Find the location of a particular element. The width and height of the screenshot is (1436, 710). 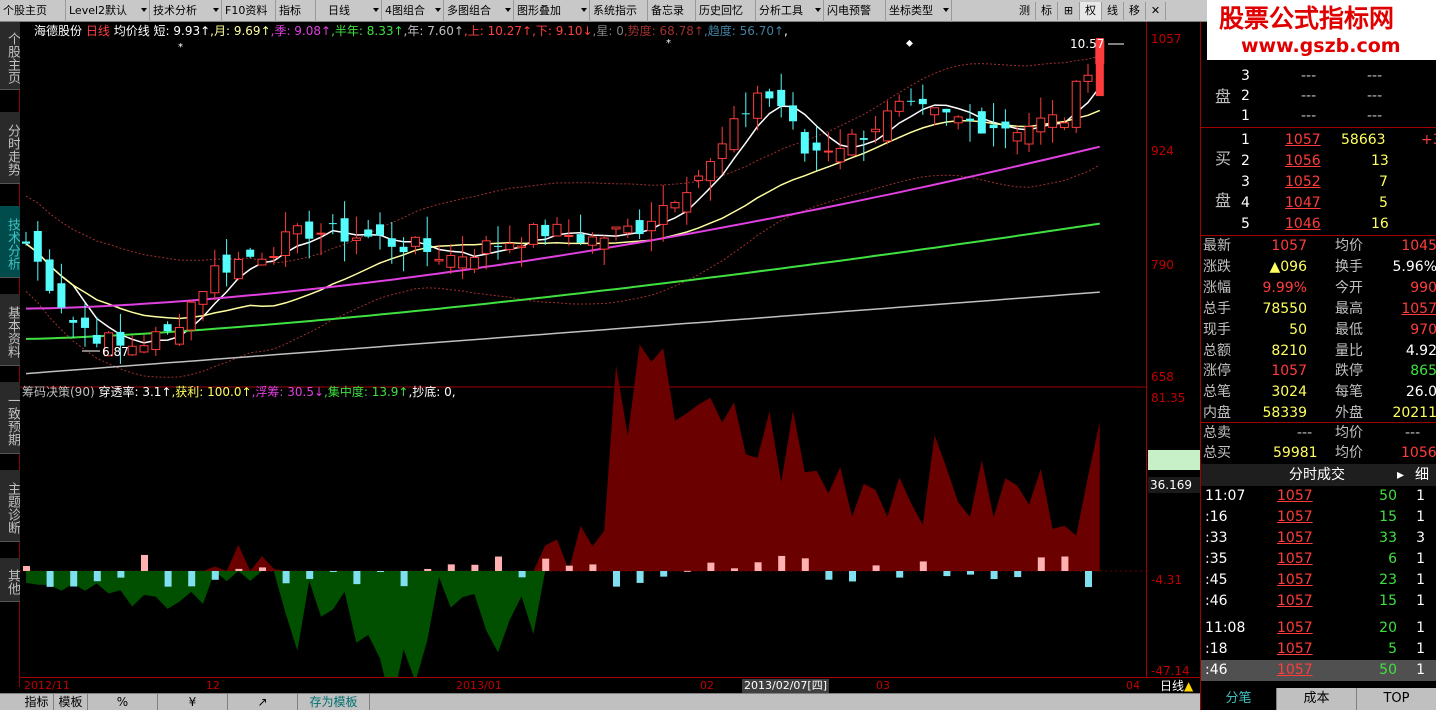

stat-value: 8210 is located at coordinates (1289, 350).